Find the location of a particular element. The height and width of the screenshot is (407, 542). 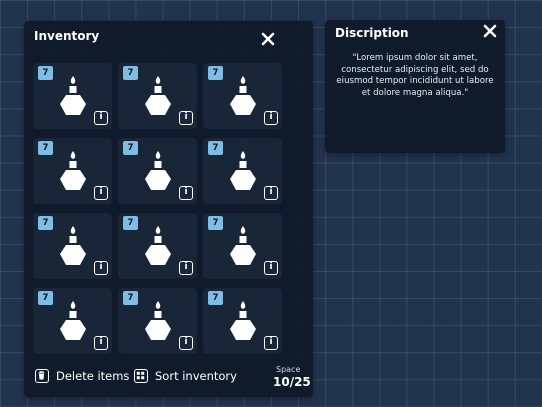

space-value: 10/25 is located at coordinates (292, 382).